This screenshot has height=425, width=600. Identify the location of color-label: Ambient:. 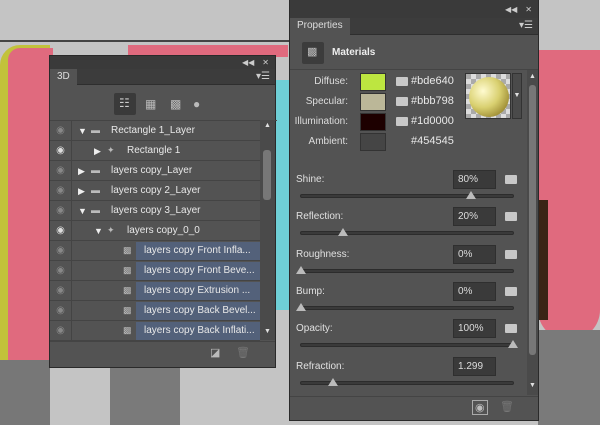
(328, 141).